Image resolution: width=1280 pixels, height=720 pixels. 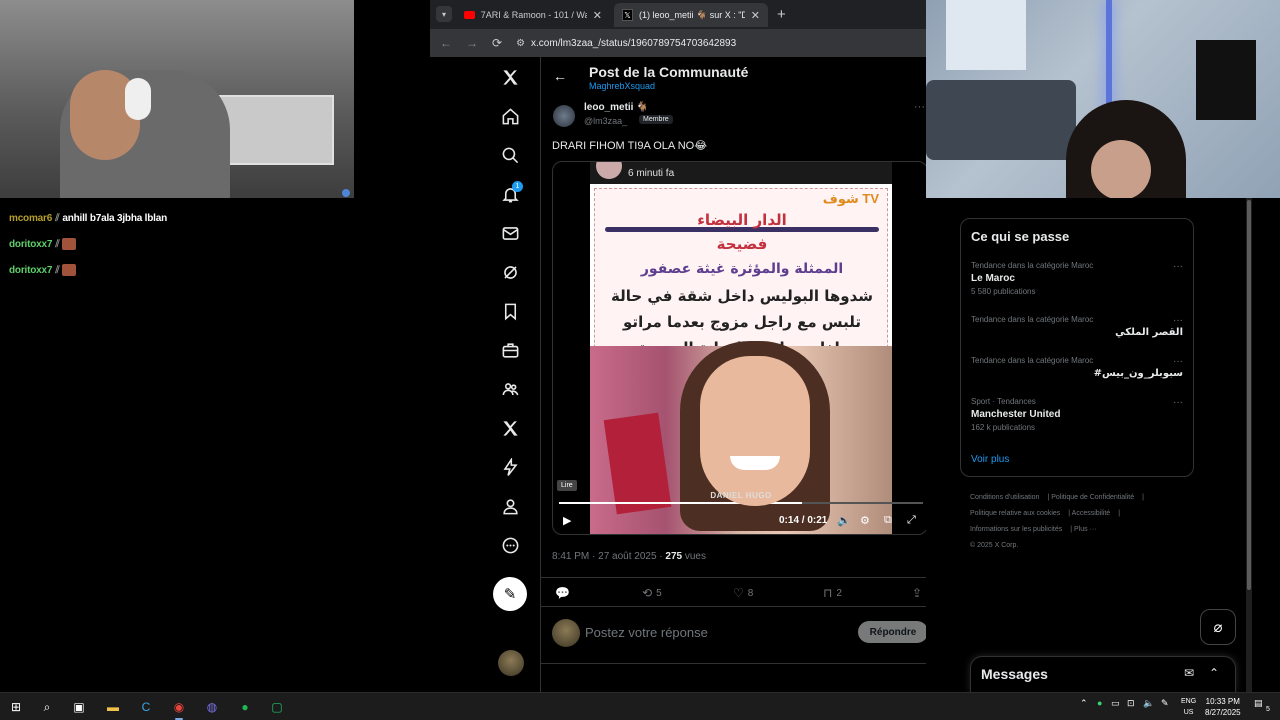 What do you see at coordinates (510, 311) in the screenshot?
I see `bookmarks-icon` at bounding box center [510, 311].